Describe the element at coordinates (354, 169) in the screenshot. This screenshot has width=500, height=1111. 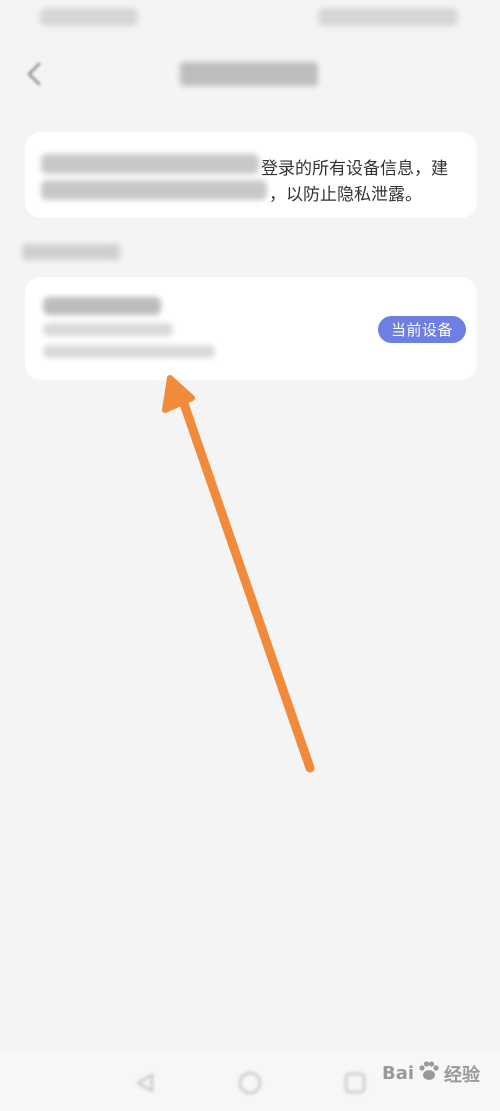
I see `info-line-1: 登录的所有设备信息，建` at that location.